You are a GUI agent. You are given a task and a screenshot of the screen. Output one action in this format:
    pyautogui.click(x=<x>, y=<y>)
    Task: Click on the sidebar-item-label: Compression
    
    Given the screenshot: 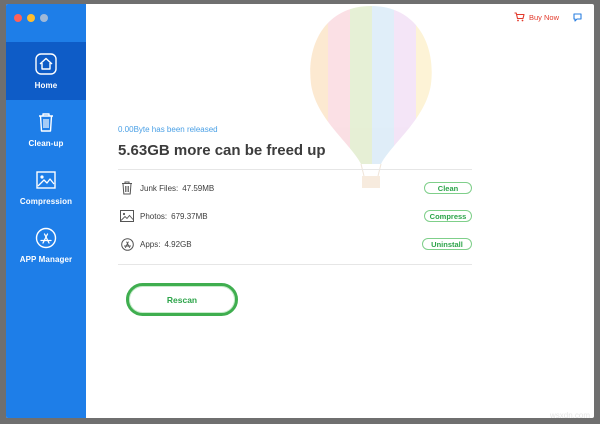 What is the action you would take?
    pyautogui.click(x=46, y=201)
    